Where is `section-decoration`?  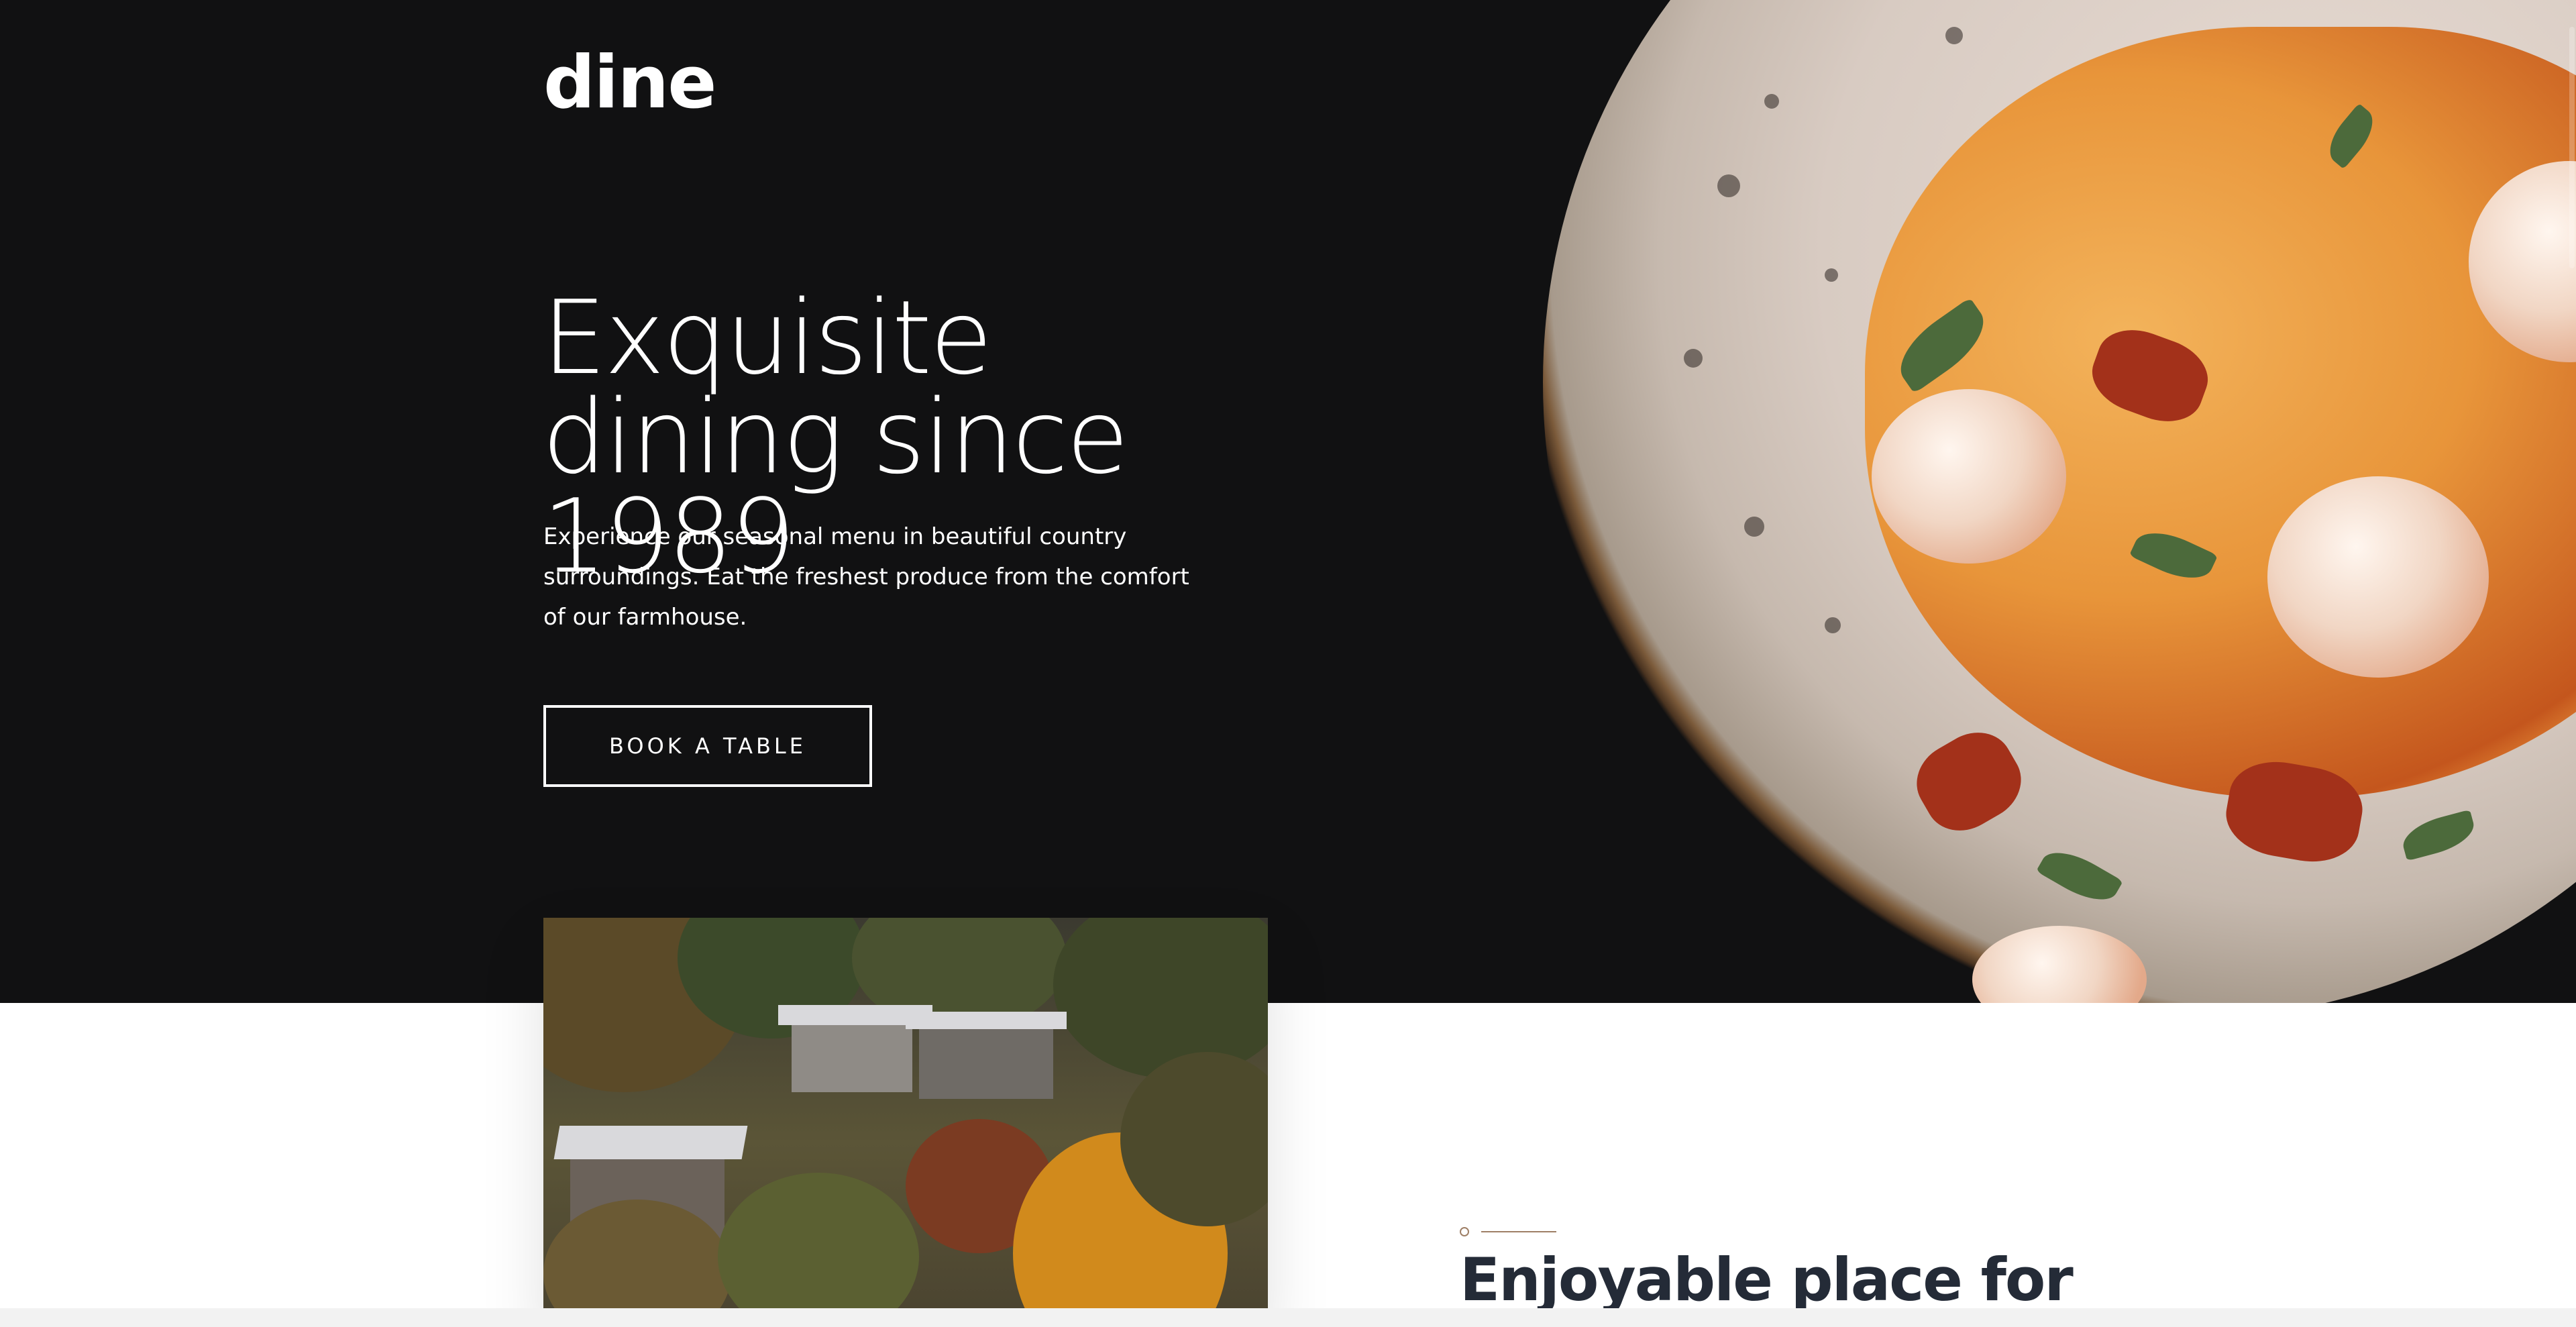
section-decoration is located at coordinates (1509, 1232).